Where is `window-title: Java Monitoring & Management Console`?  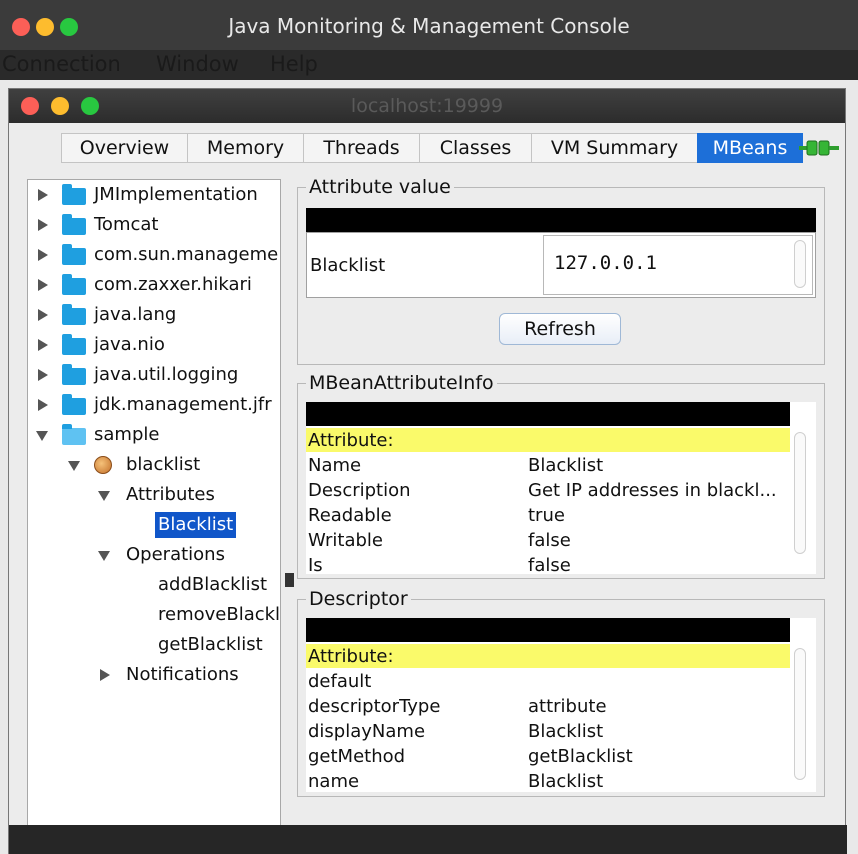
window-title: Java Monitoring & Management Console is located at coordinates (429, 26).